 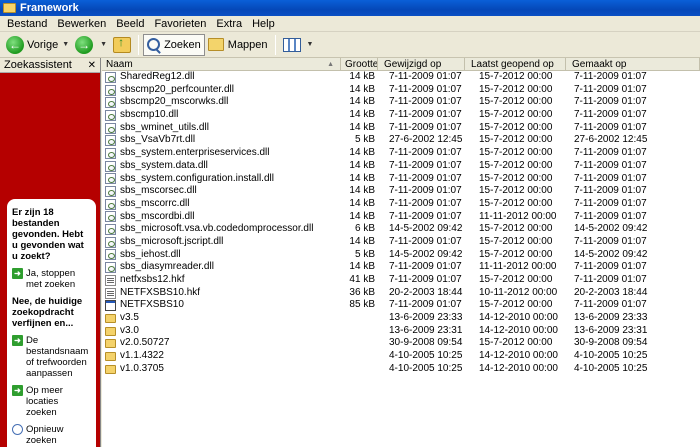 I want to click on column-header-name: Naam ▲, so click(x=221, y=64).